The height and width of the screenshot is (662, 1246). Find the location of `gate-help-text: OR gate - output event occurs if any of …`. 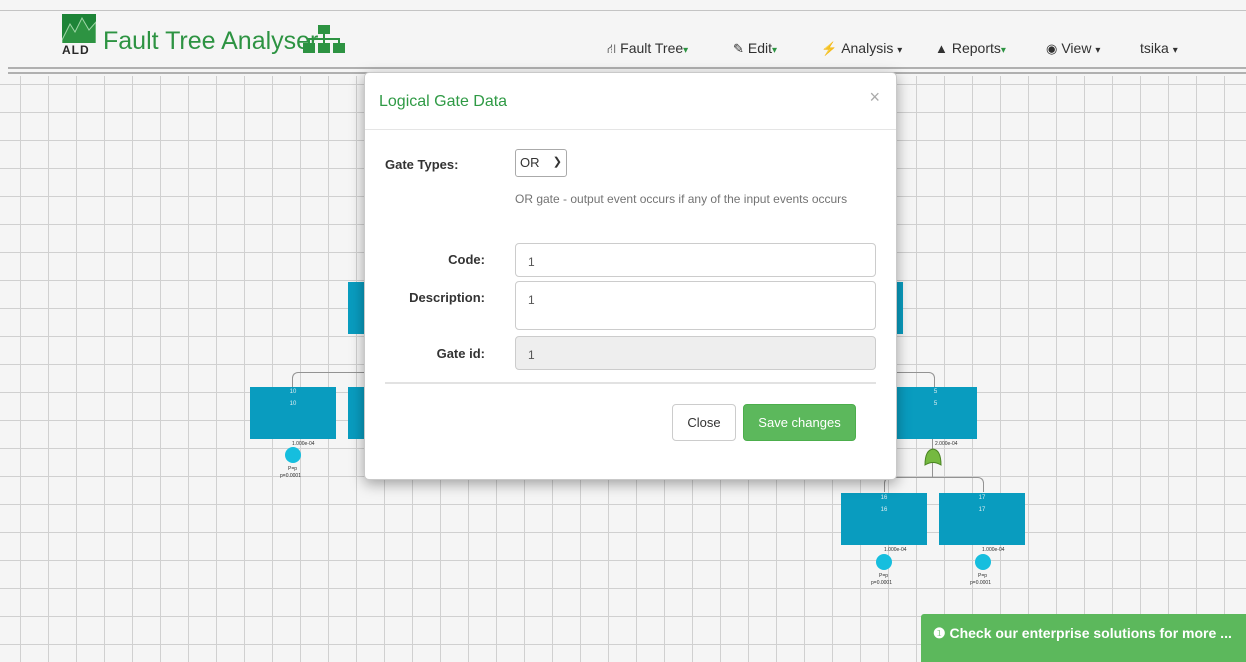

gate-help-text: OR gate - output event occurs if any of … is located at coordinates (681, 199).